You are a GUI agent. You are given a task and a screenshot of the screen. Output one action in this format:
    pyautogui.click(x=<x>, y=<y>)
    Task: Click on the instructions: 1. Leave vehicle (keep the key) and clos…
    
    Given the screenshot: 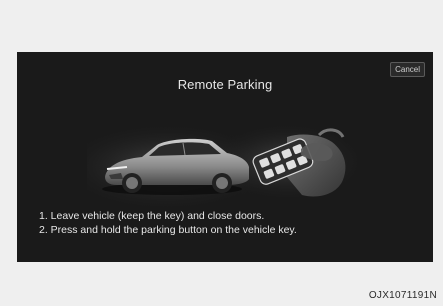 What is the action you would take?
    pyautogui.click(x=234, y=223)
    